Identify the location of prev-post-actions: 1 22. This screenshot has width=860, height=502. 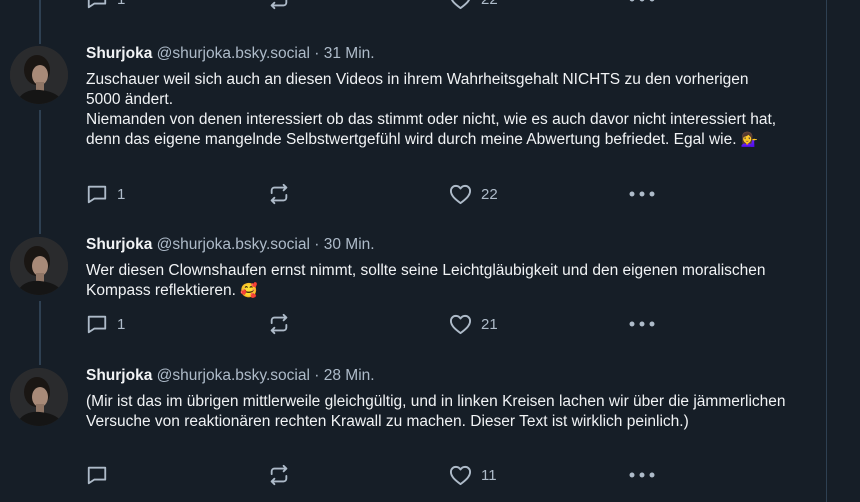
(376, 5).